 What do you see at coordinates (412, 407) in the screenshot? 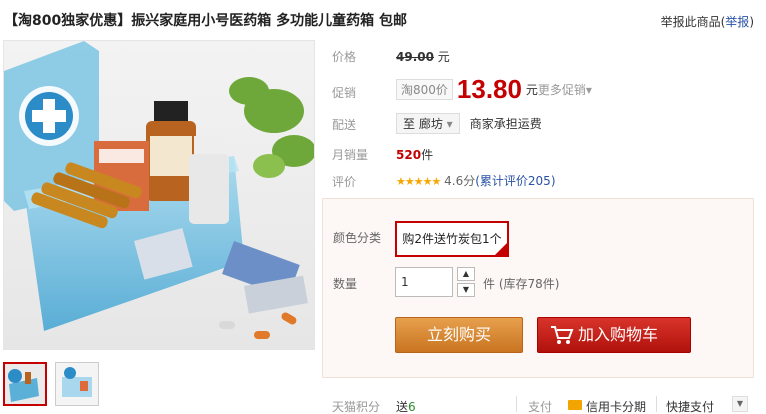
I see `points-value: 6` at bounding box center [412, 407].